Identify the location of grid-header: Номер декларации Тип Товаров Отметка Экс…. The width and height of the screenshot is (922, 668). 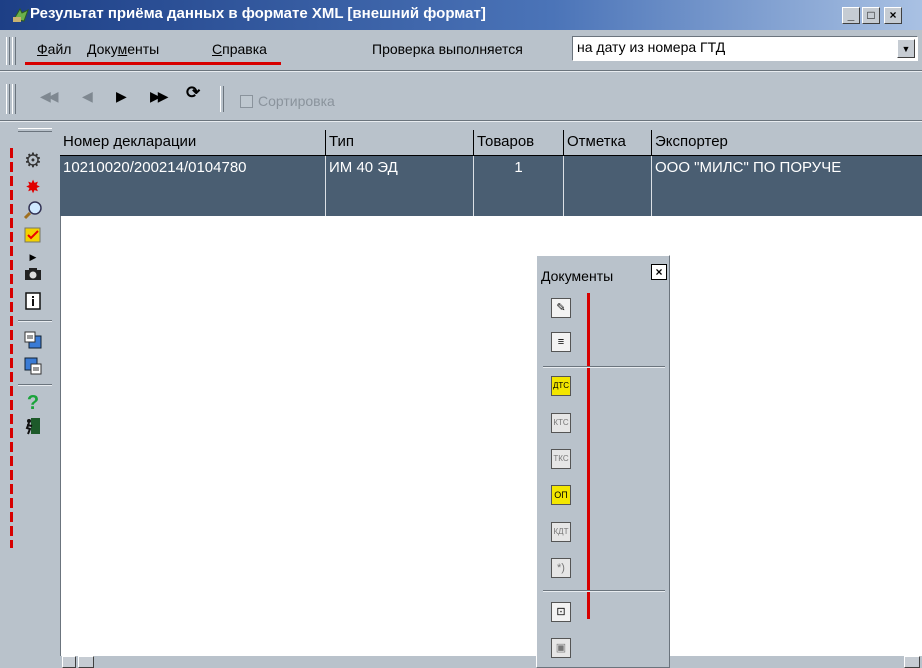
(491, 143).